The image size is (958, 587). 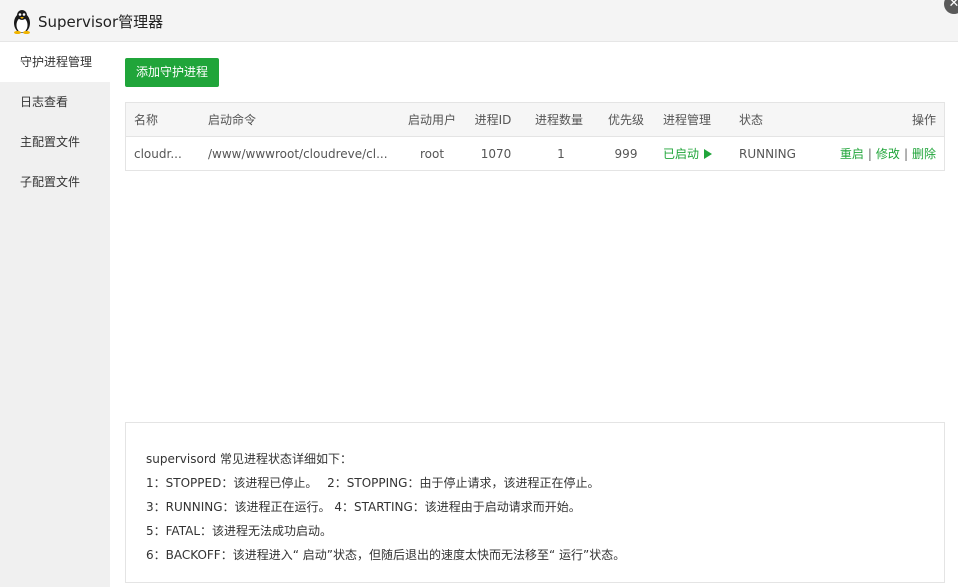 I want to click on linux-penguin-icon, so click(x=22, y=22).